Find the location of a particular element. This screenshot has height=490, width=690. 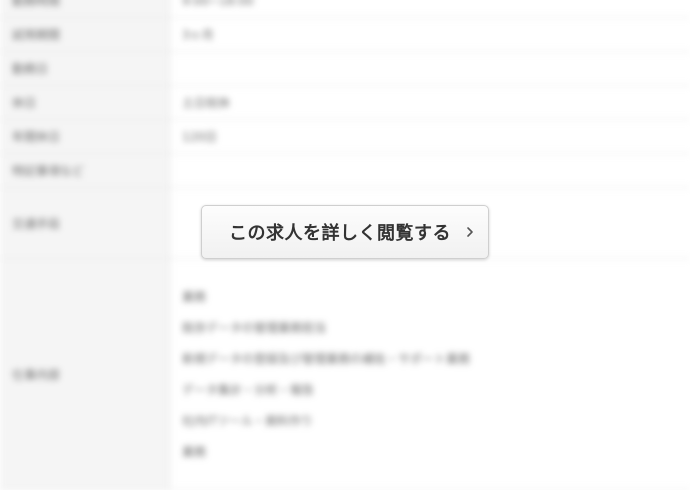

table-row: 試用期間 3ヶ月 is located at coordinates (345, 35).